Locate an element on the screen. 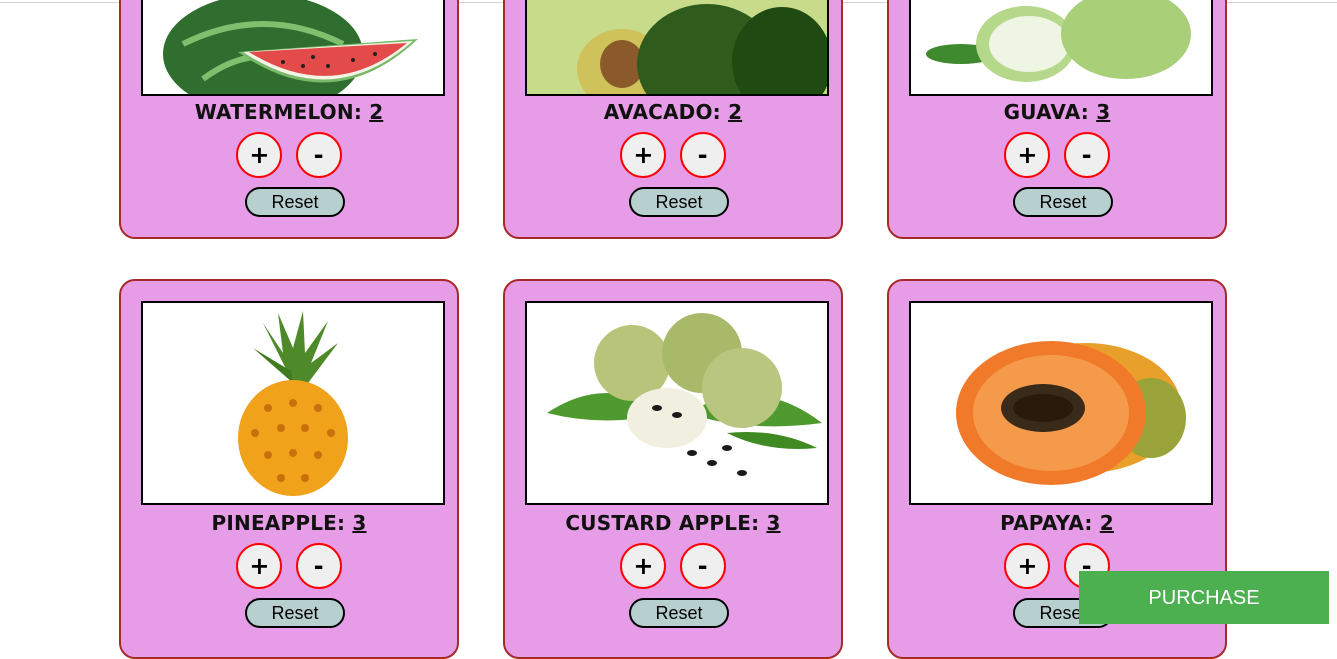 This screenshot has height=659, width=1337. fruit-card-guava: GUAVA: 3 + - Reset is located at coordinates (1057, 119).